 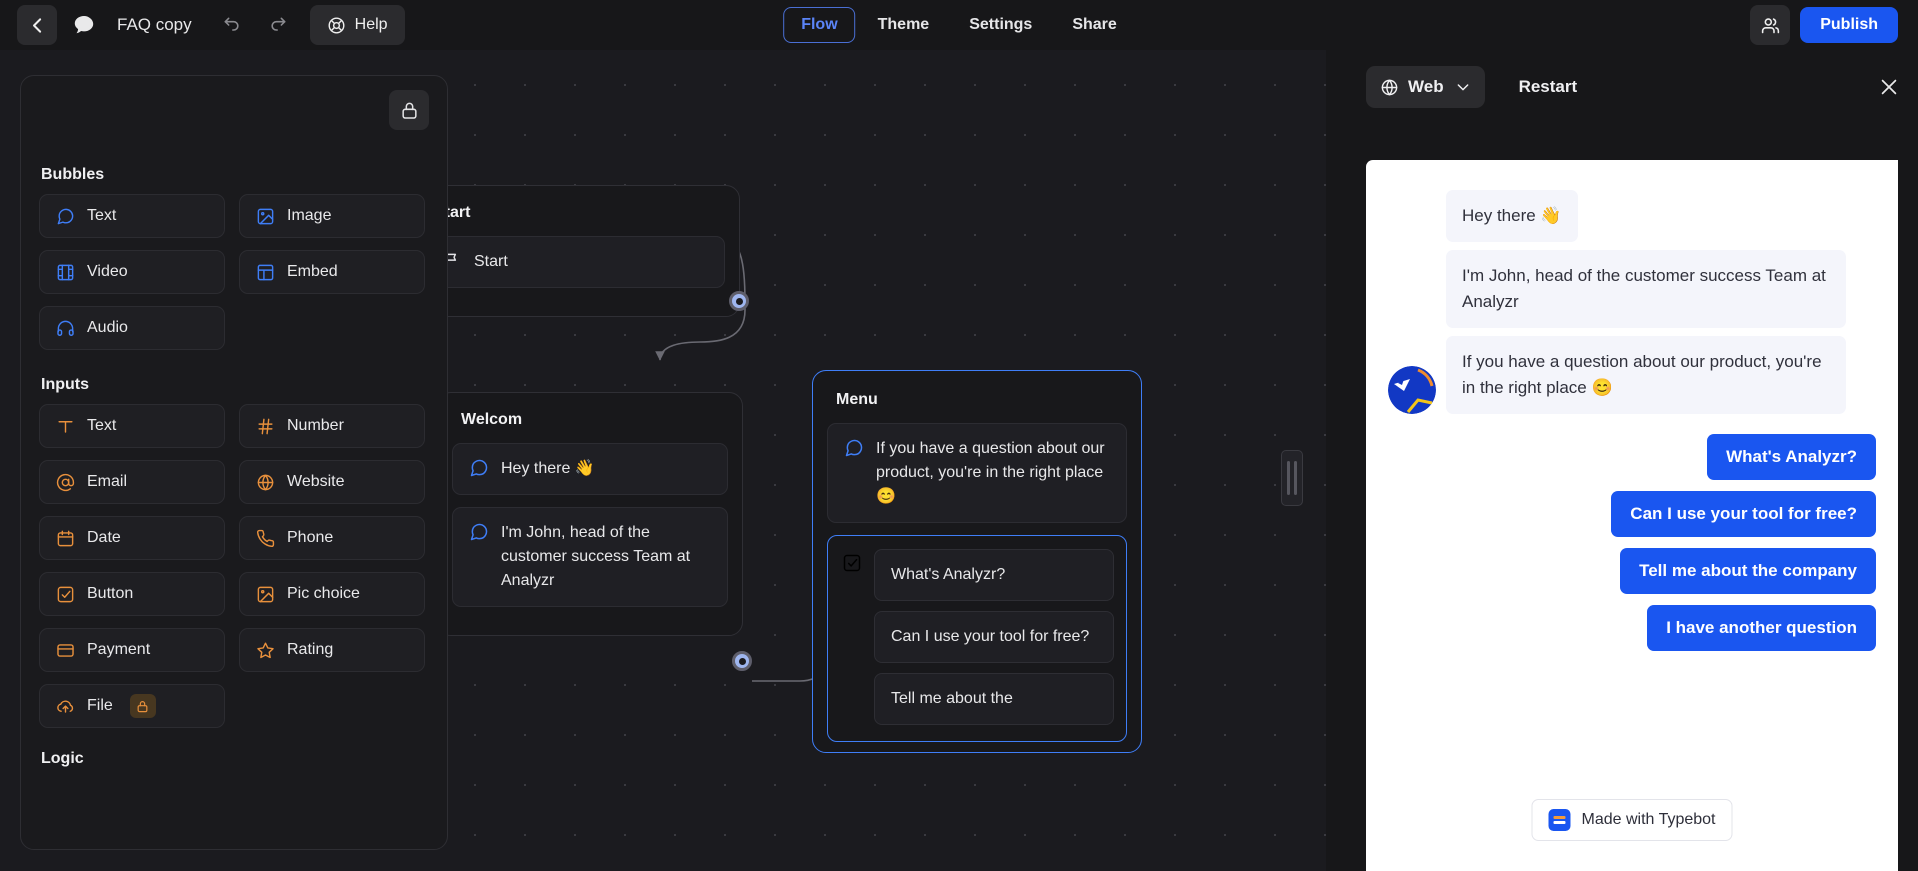 What do you see at coordinates (73, 174) in the screenshot?
I see `section-title-bubbles: Bubbles` at bounding box center [73, 174].